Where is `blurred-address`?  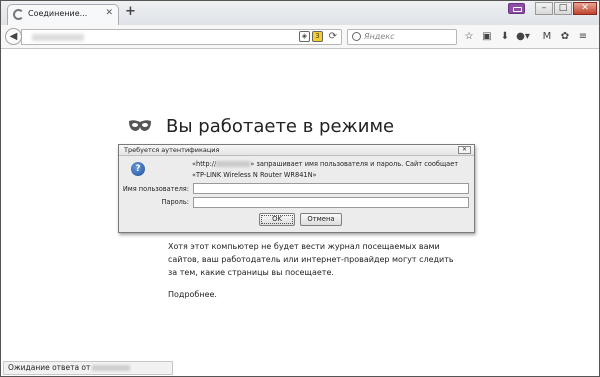
blurred-address is located at coordinates (233, 164).